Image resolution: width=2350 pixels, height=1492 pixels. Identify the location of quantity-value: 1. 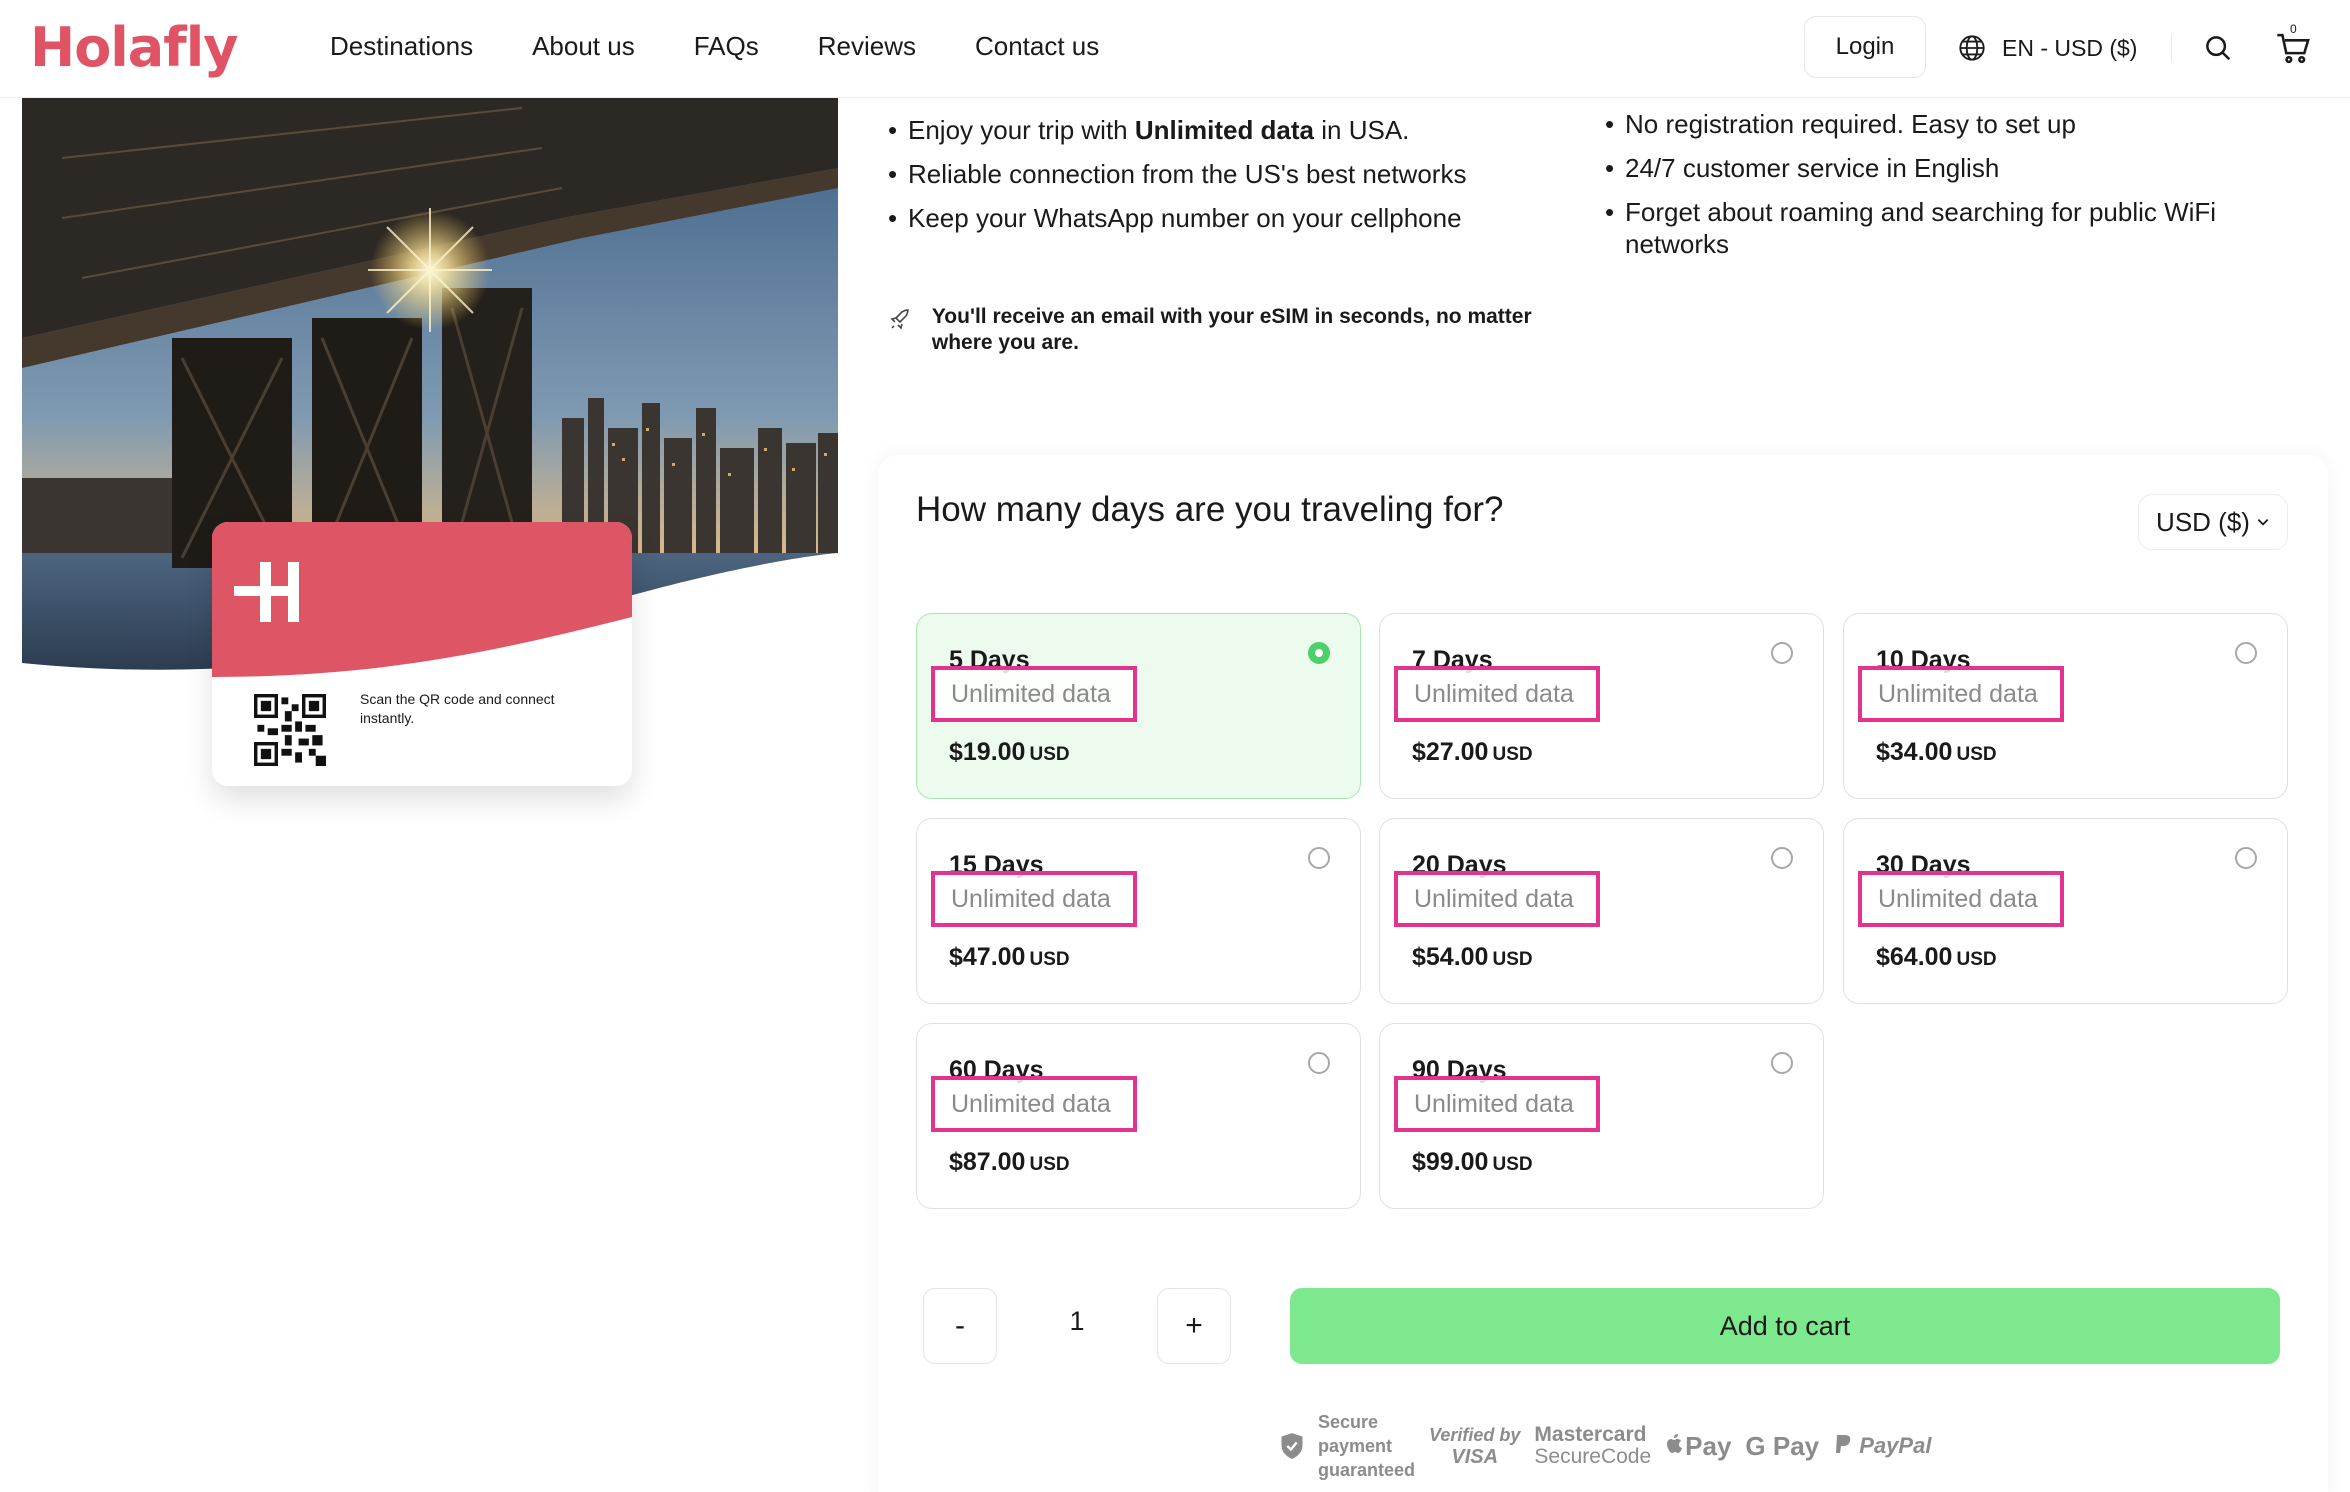
(1077, 1321).